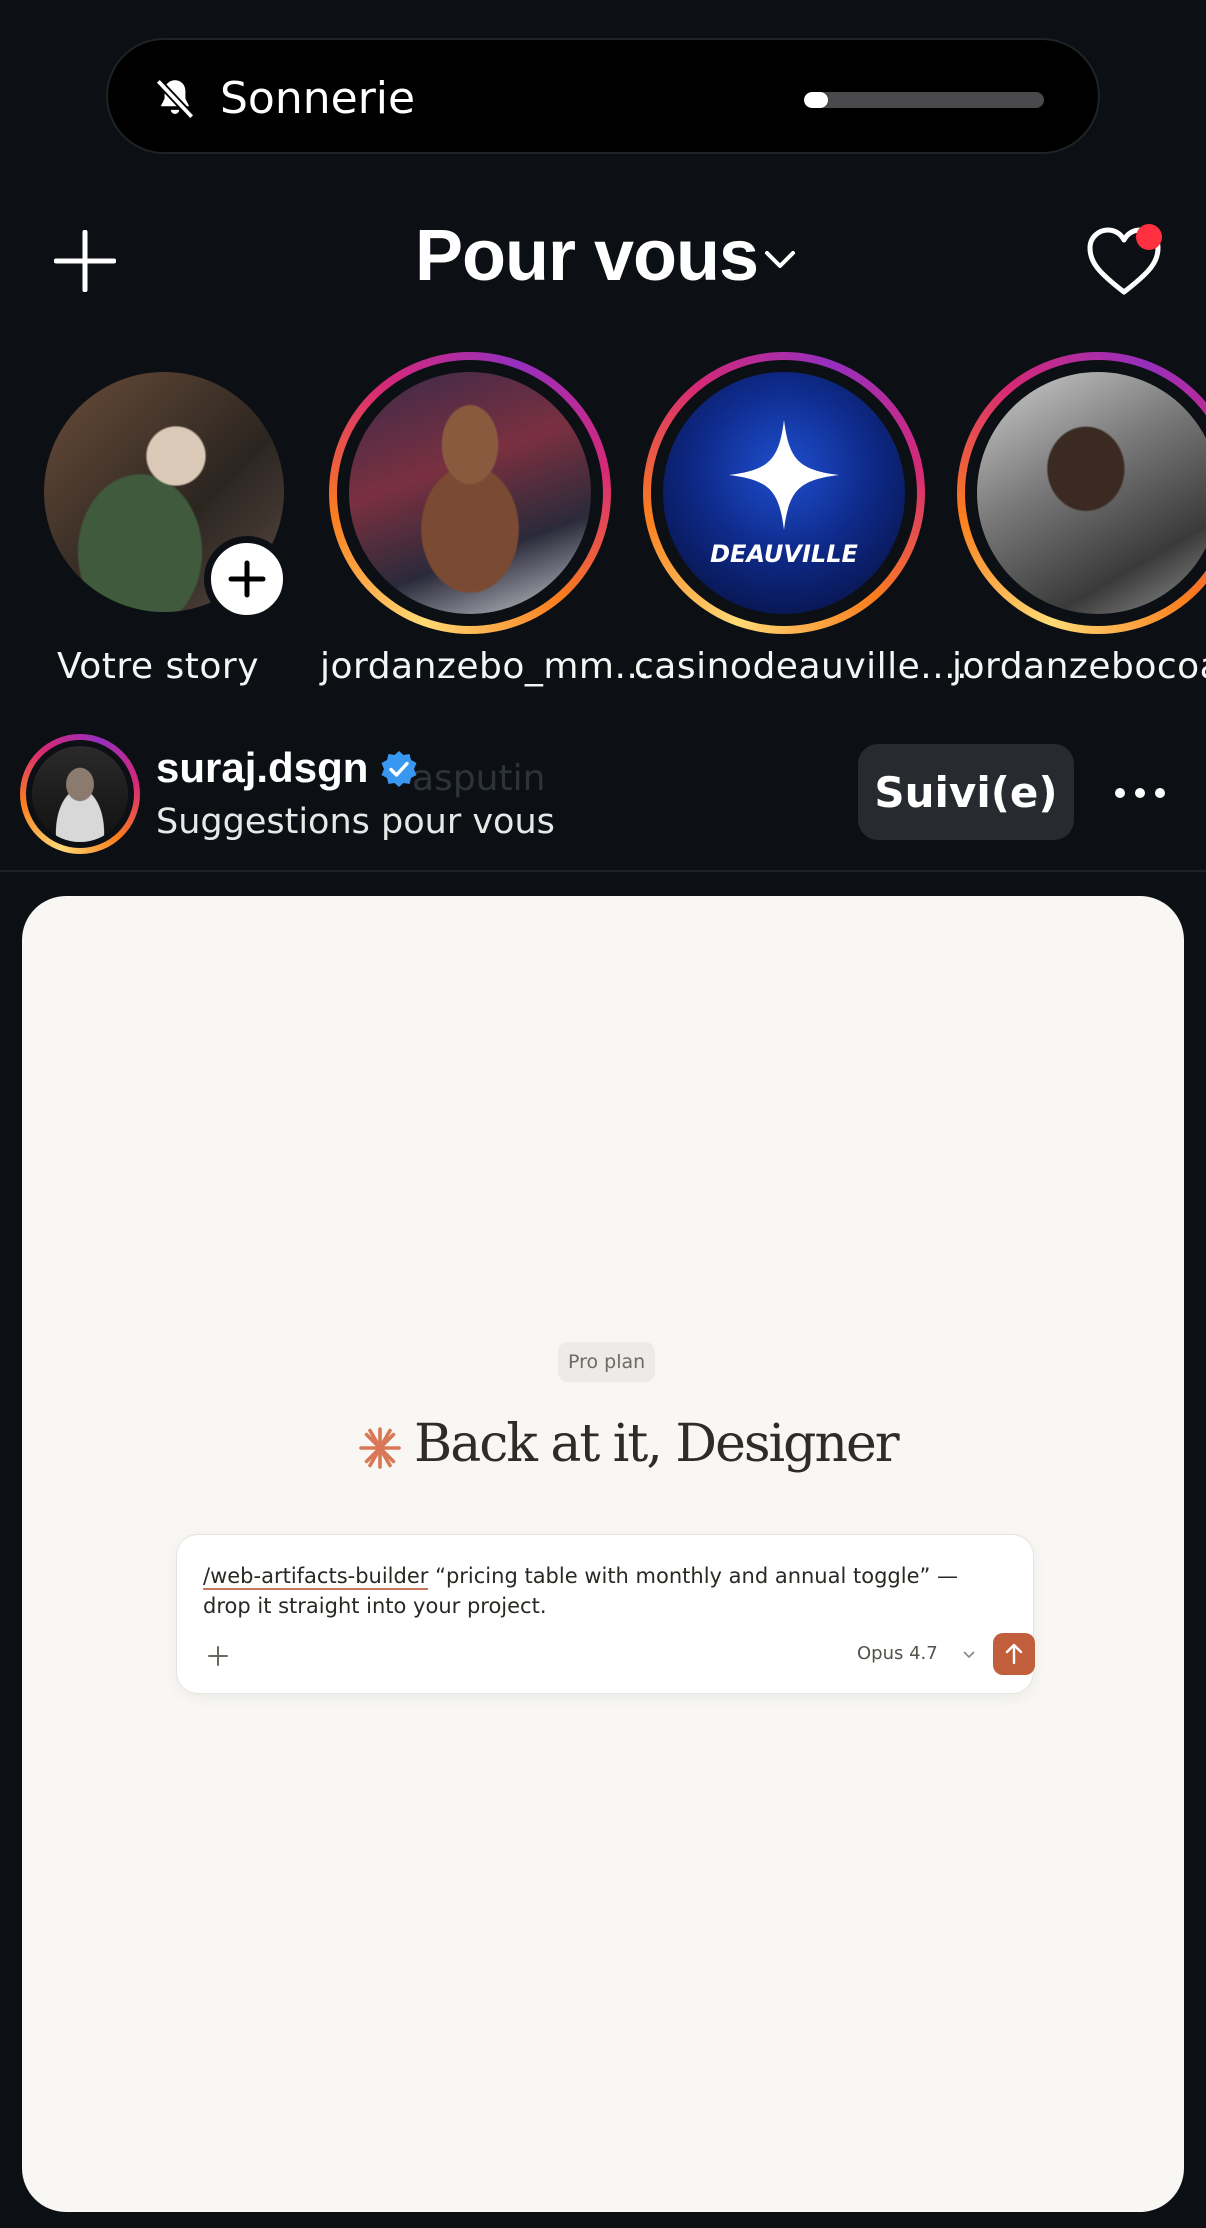 This screenshot has height=2228, width=1206. What do you see at coordinates (816, 100) in the screenshot?
I see `ringer-volume-fill` at bounding box center [816, 100].